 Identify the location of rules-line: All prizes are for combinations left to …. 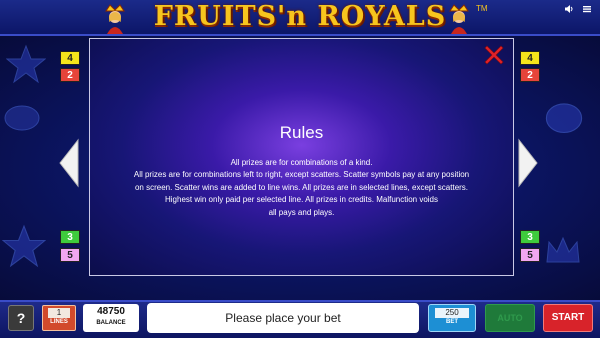
(301, 175).